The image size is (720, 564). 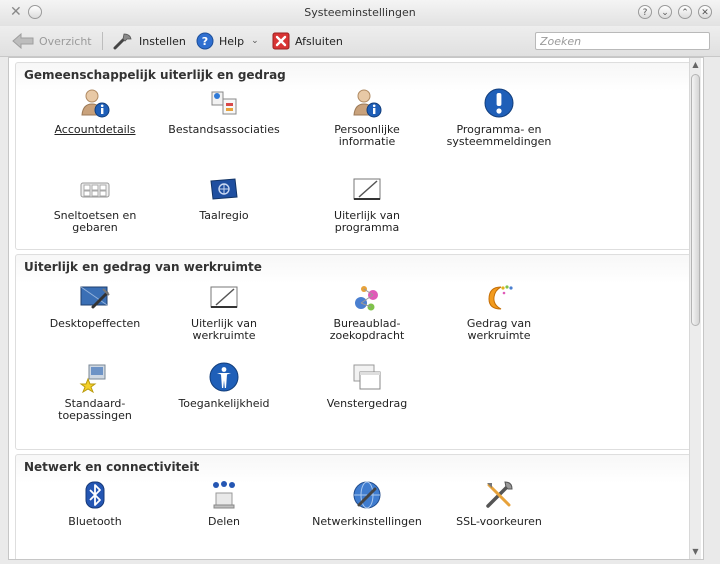 I want to click on help-icon: ?, so click(x=205, y=41).